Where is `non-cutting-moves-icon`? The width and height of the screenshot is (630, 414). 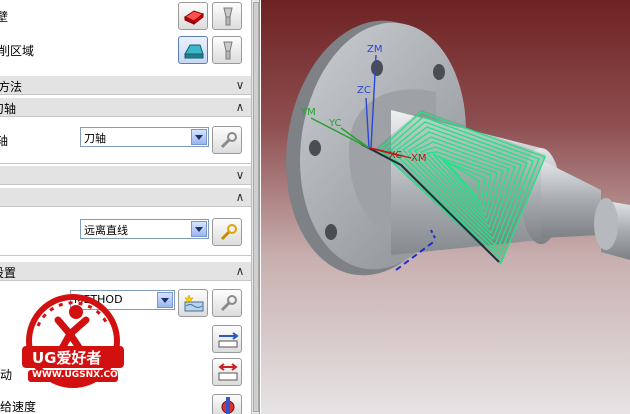 non-cutting-moves-icon is located at coordinates (228, 372).